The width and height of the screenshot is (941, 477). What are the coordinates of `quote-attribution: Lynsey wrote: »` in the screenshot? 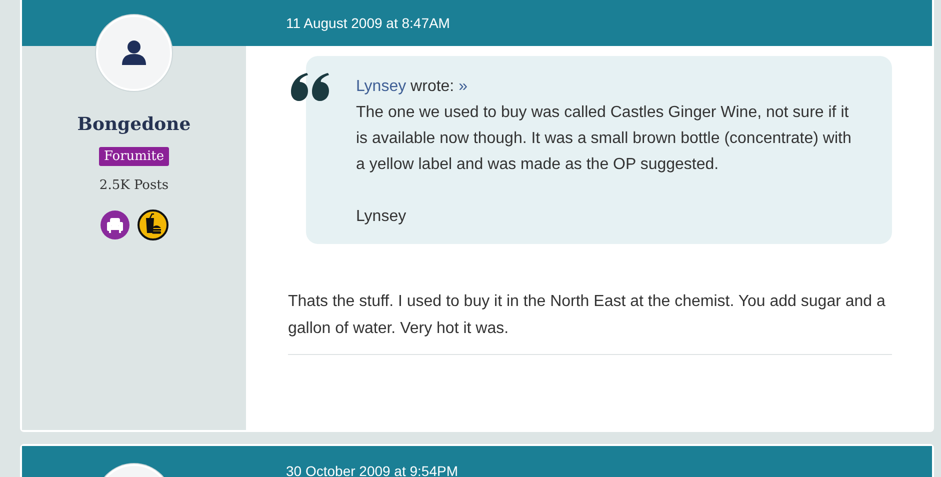 It's located at (412, 87).